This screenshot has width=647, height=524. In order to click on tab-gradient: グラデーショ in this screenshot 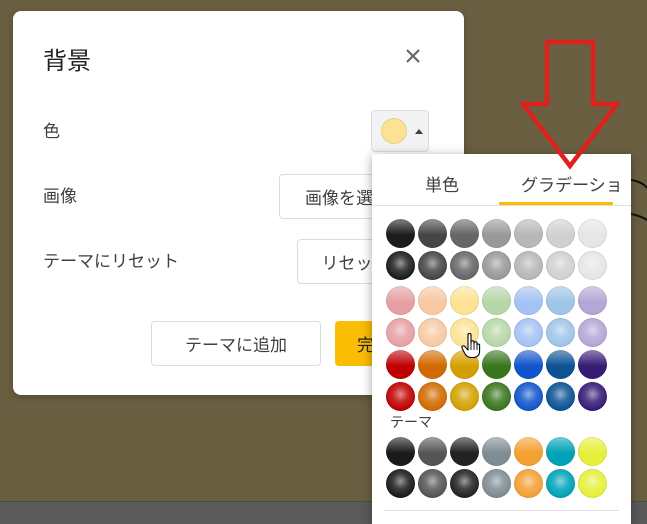, I will do `click(572, 183)`.